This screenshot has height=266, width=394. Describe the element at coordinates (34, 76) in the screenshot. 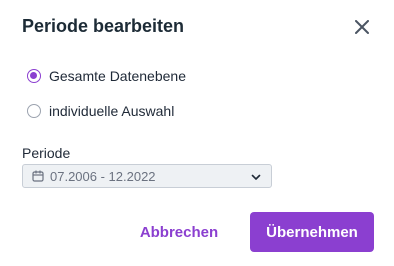

I see `radio-button-selected` at that location.